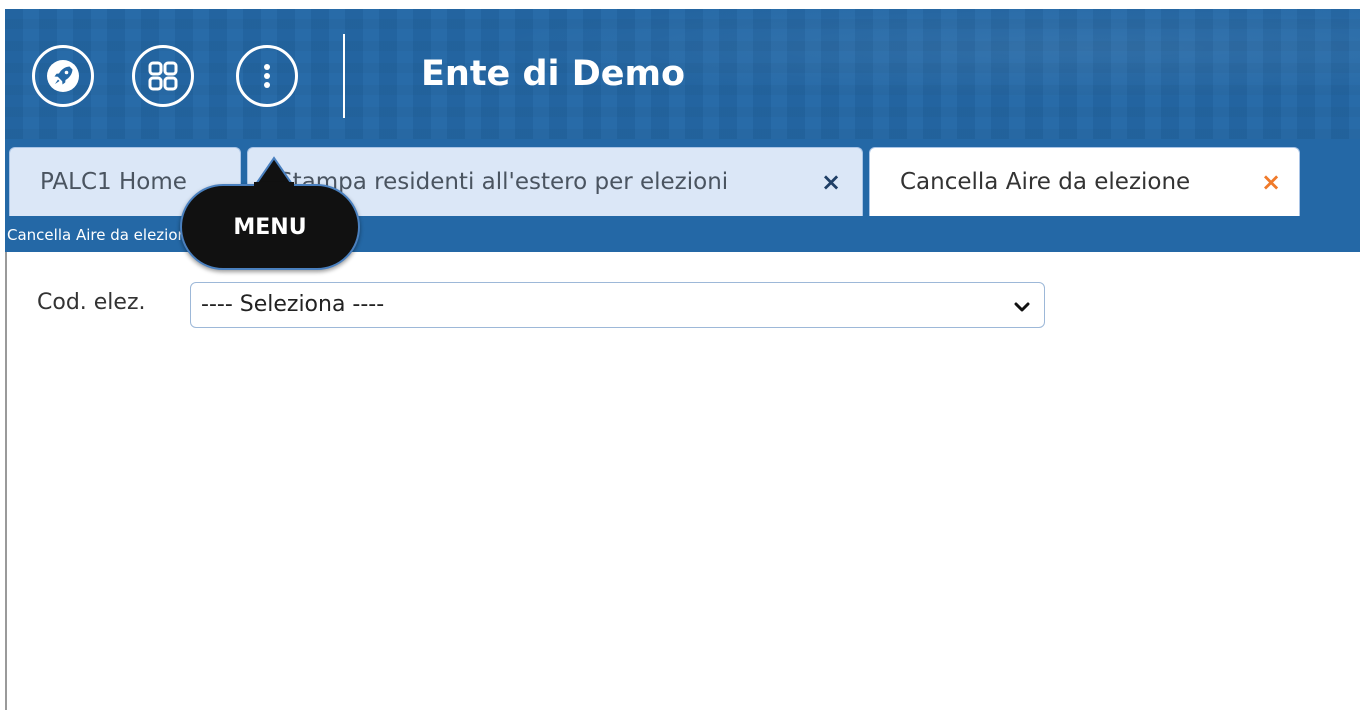  Describe the element at coordinates (102, 235) in the screenshot. I see `breadcrumb: Cancella Aire da elezione` at that location.